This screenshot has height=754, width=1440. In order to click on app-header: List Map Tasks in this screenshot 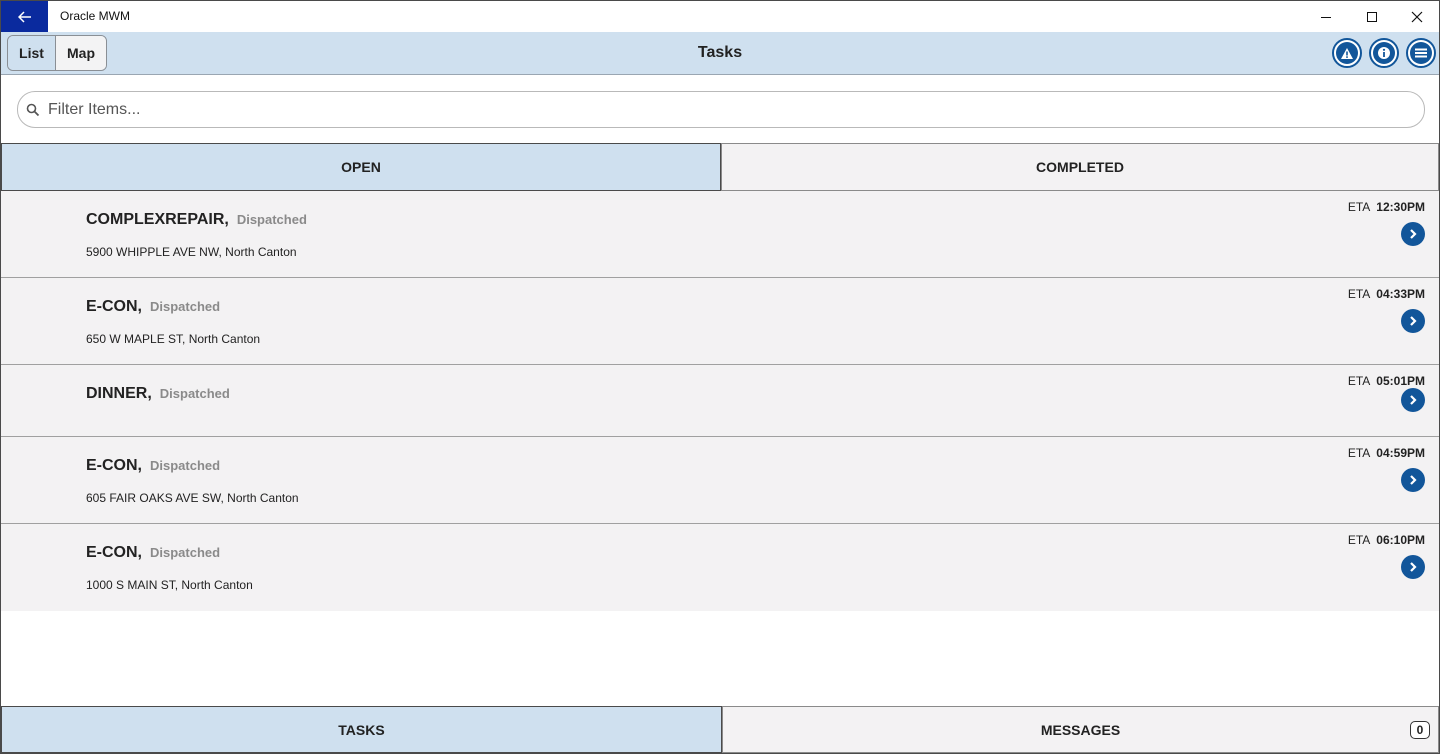, I will do `click(720, 53)`.